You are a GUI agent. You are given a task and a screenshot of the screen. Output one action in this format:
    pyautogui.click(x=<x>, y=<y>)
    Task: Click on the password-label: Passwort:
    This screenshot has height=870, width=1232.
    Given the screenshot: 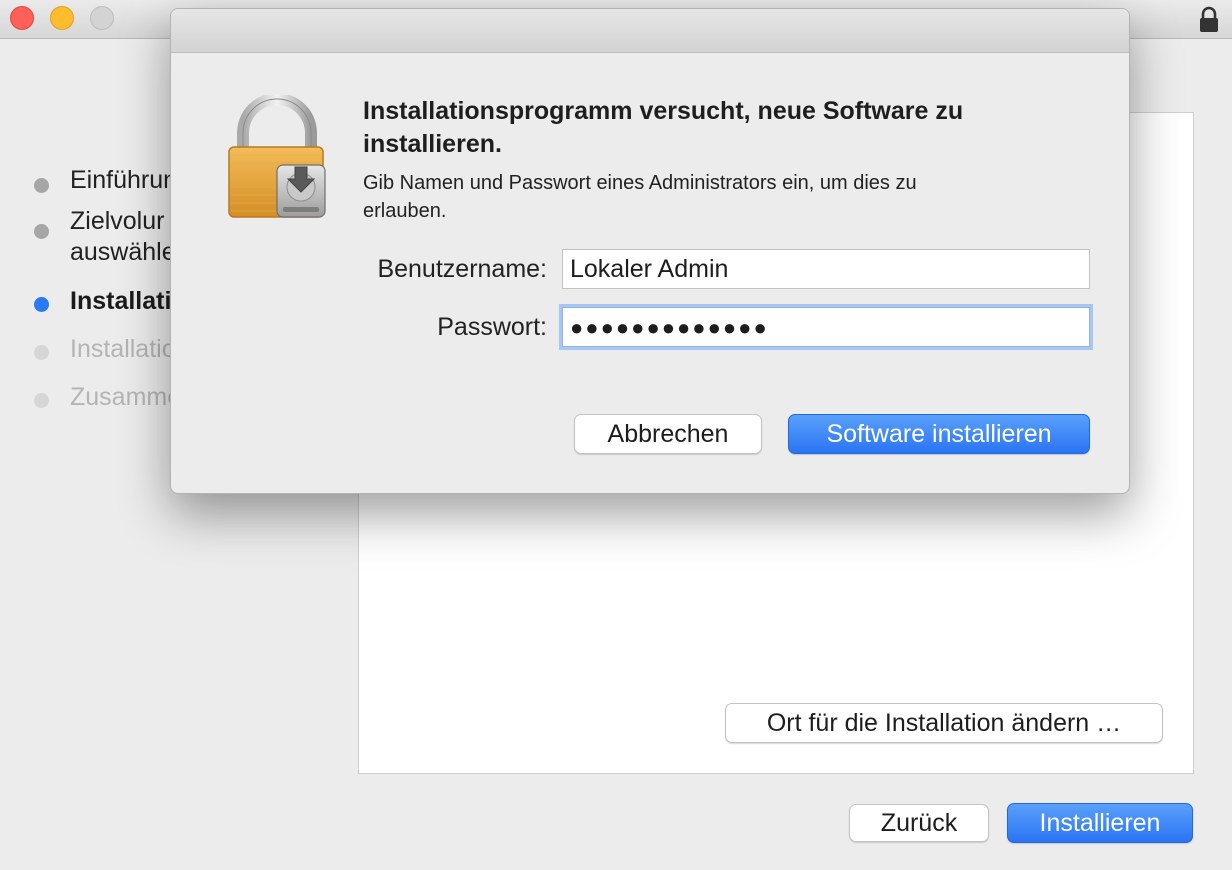 What is the action you would take?
    pyautogui.click(x=492, y=327)
    